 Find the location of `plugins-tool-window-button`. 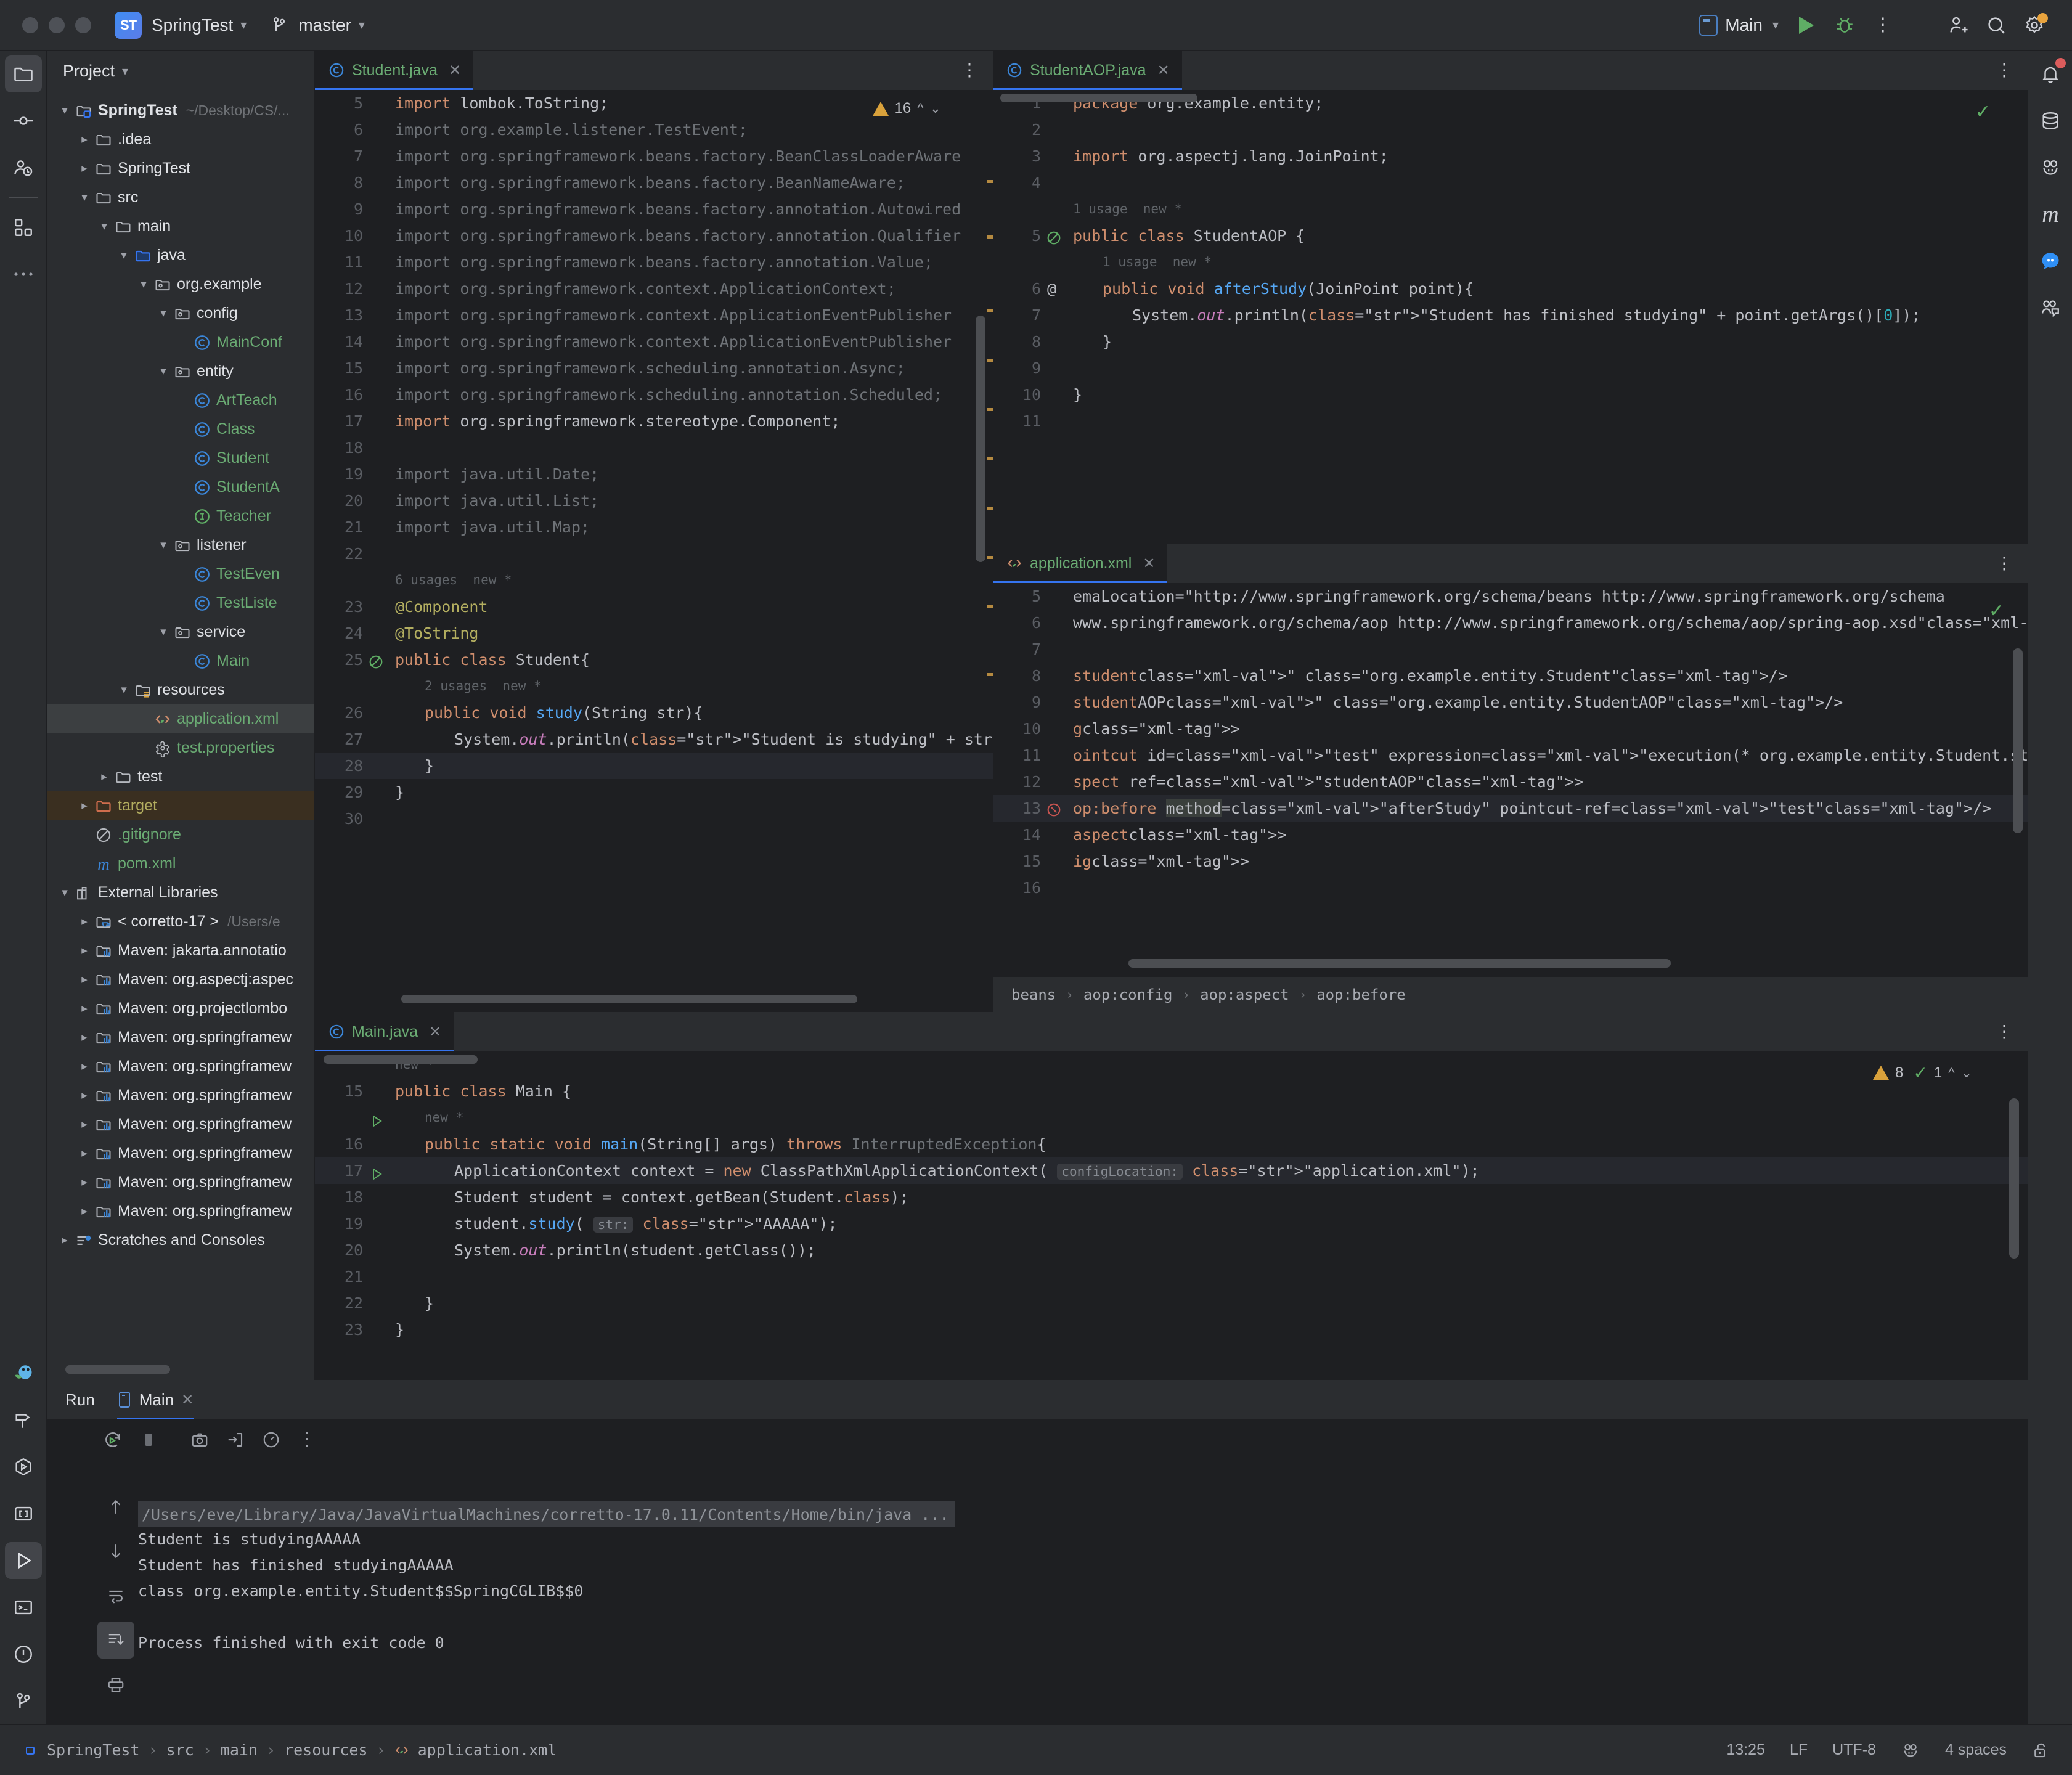

plugins-tool-window-button is located at coordinates (23, 227).